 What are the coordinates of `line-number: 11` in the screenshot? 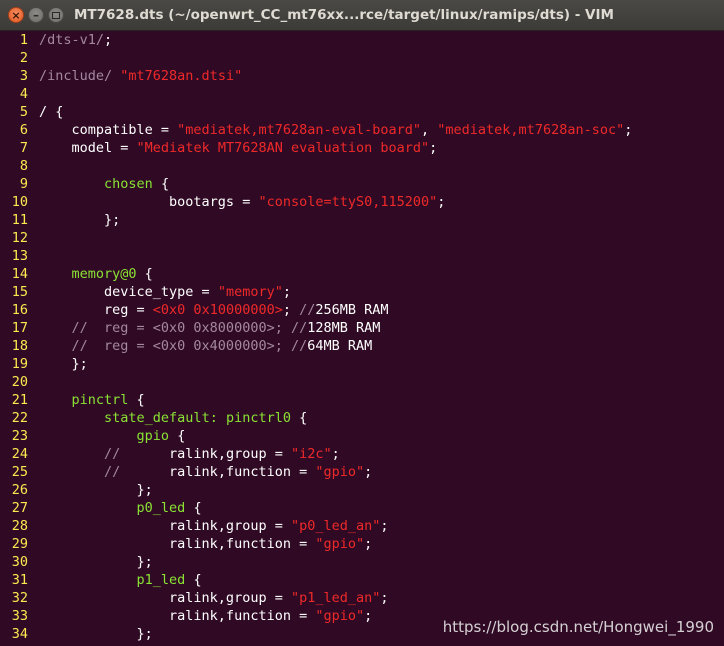 It's located at (19, 220).